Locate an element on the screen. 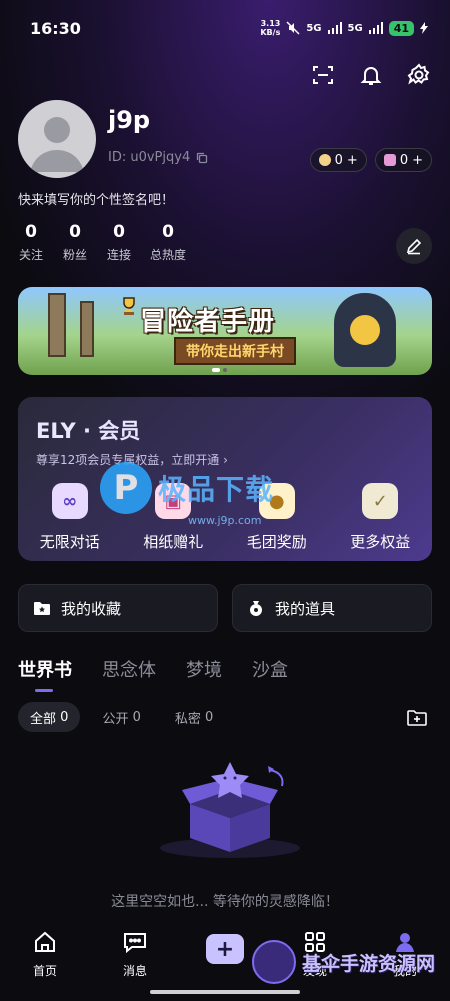 The image size is (450, 1001). signal-1-icon is located at coordinates (334, 28).